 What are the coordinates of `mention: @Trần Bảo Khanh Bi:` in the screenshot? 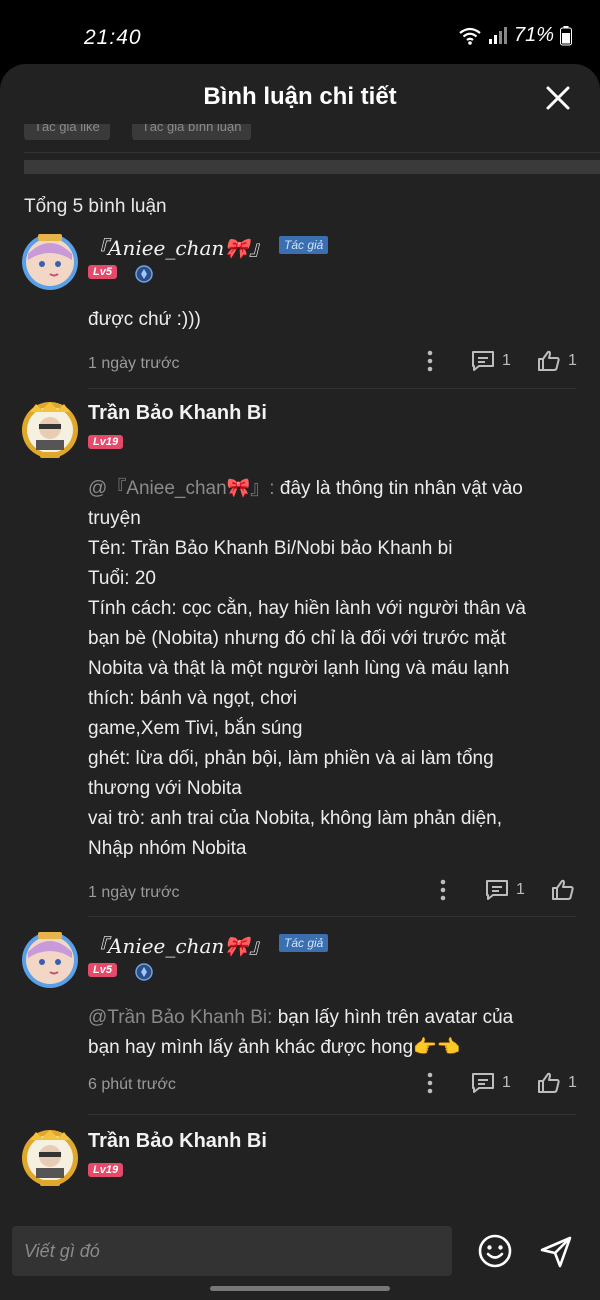 It's located at (183, 1017).